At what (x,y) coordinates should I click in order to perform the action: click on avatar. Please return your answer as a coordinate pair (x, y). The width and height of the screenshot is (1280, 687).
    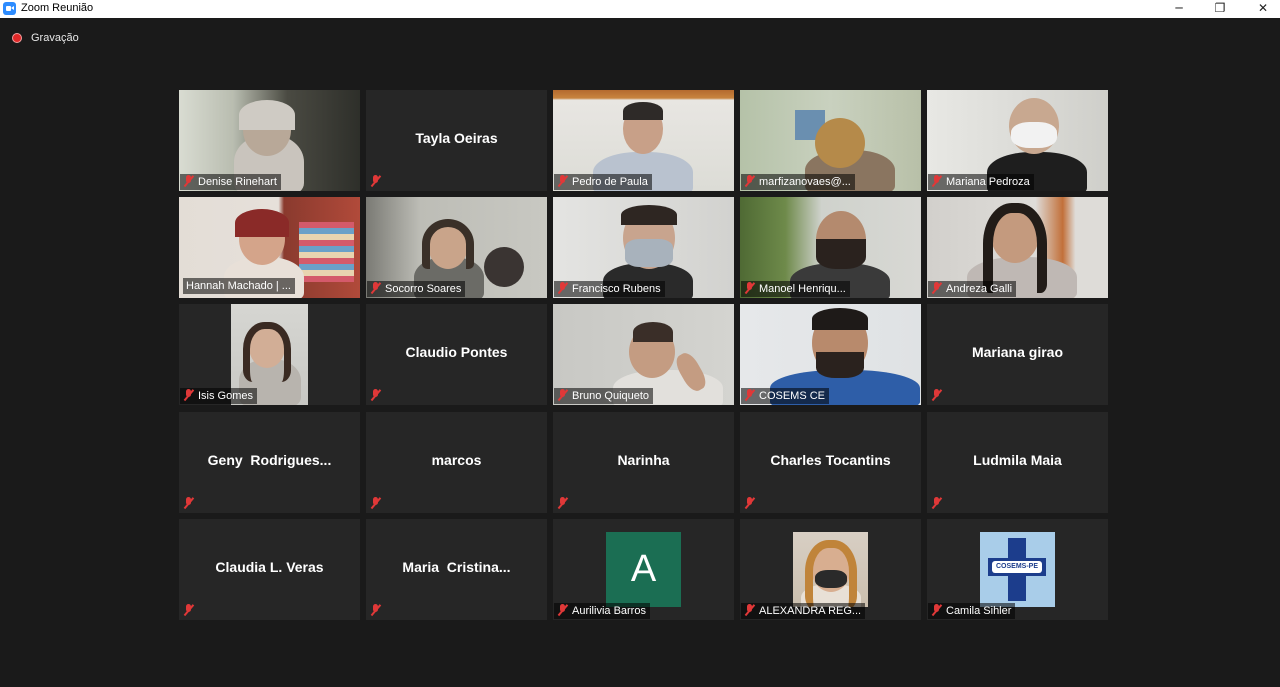
    Looking at the image, I should click on (830, 569).